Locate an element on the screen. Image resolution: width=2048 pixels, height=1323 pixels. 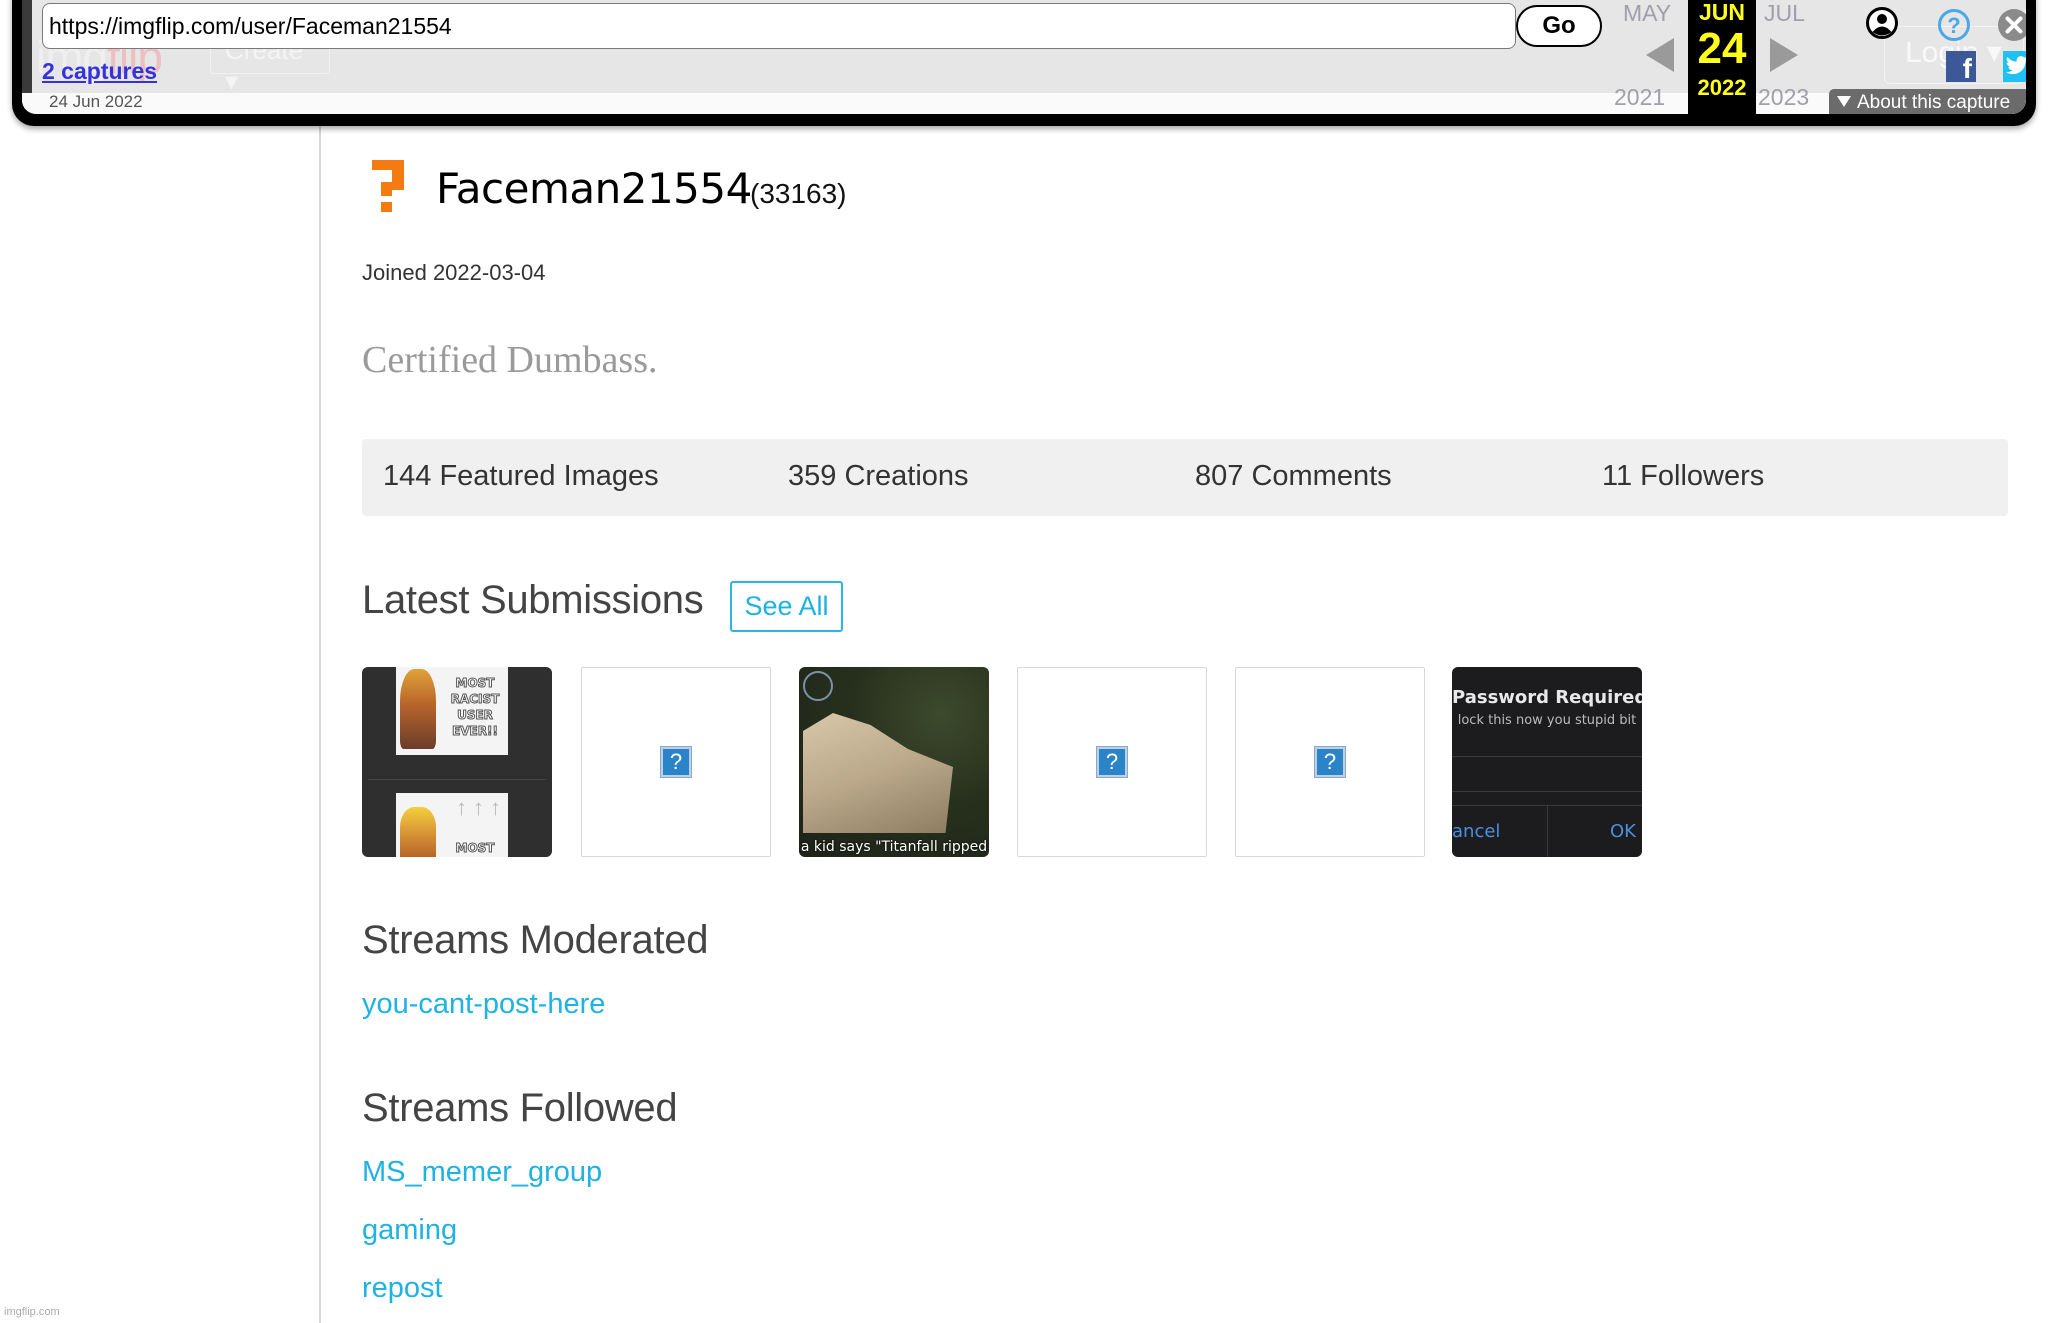
hud-radar-icon is located at coordinates (818, 686).